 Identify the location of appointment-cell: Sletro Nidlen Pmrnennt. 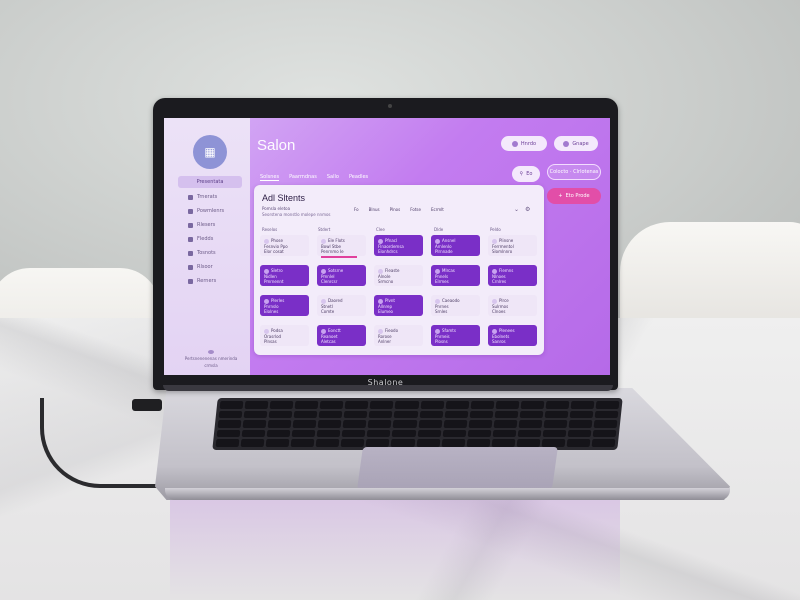
(284, 275).